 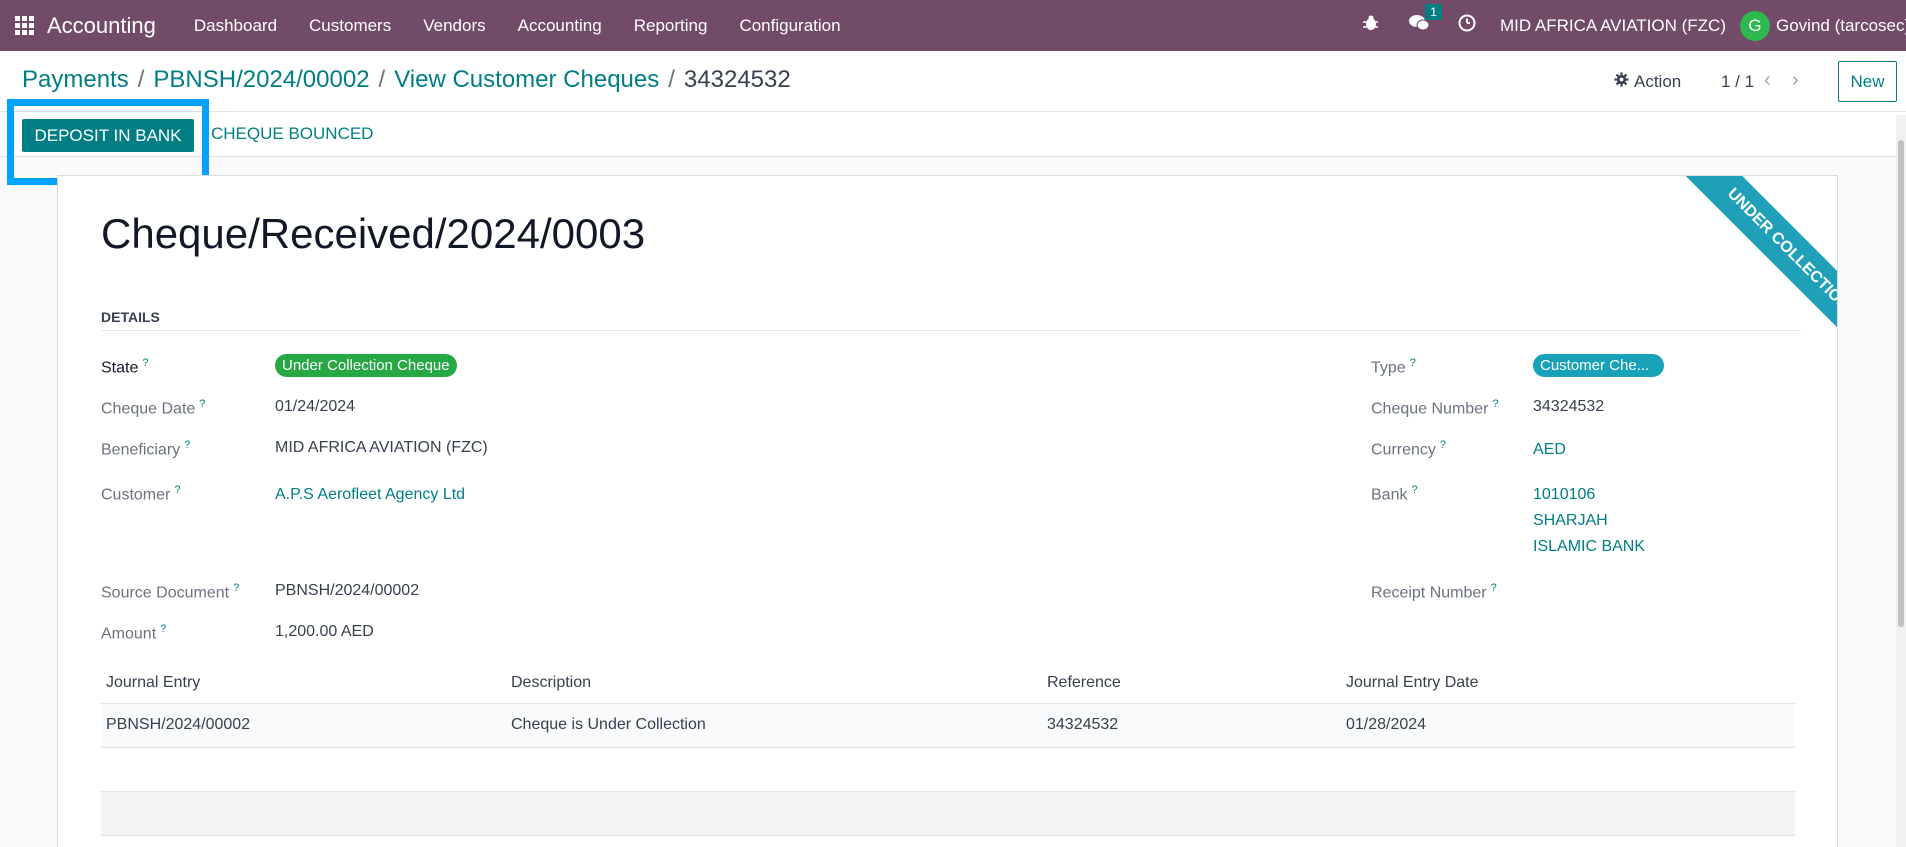 What do you see at coordinates (1621, 82) in the screenshot?
I see `gear-icon` at bounding box center [1621, 82].